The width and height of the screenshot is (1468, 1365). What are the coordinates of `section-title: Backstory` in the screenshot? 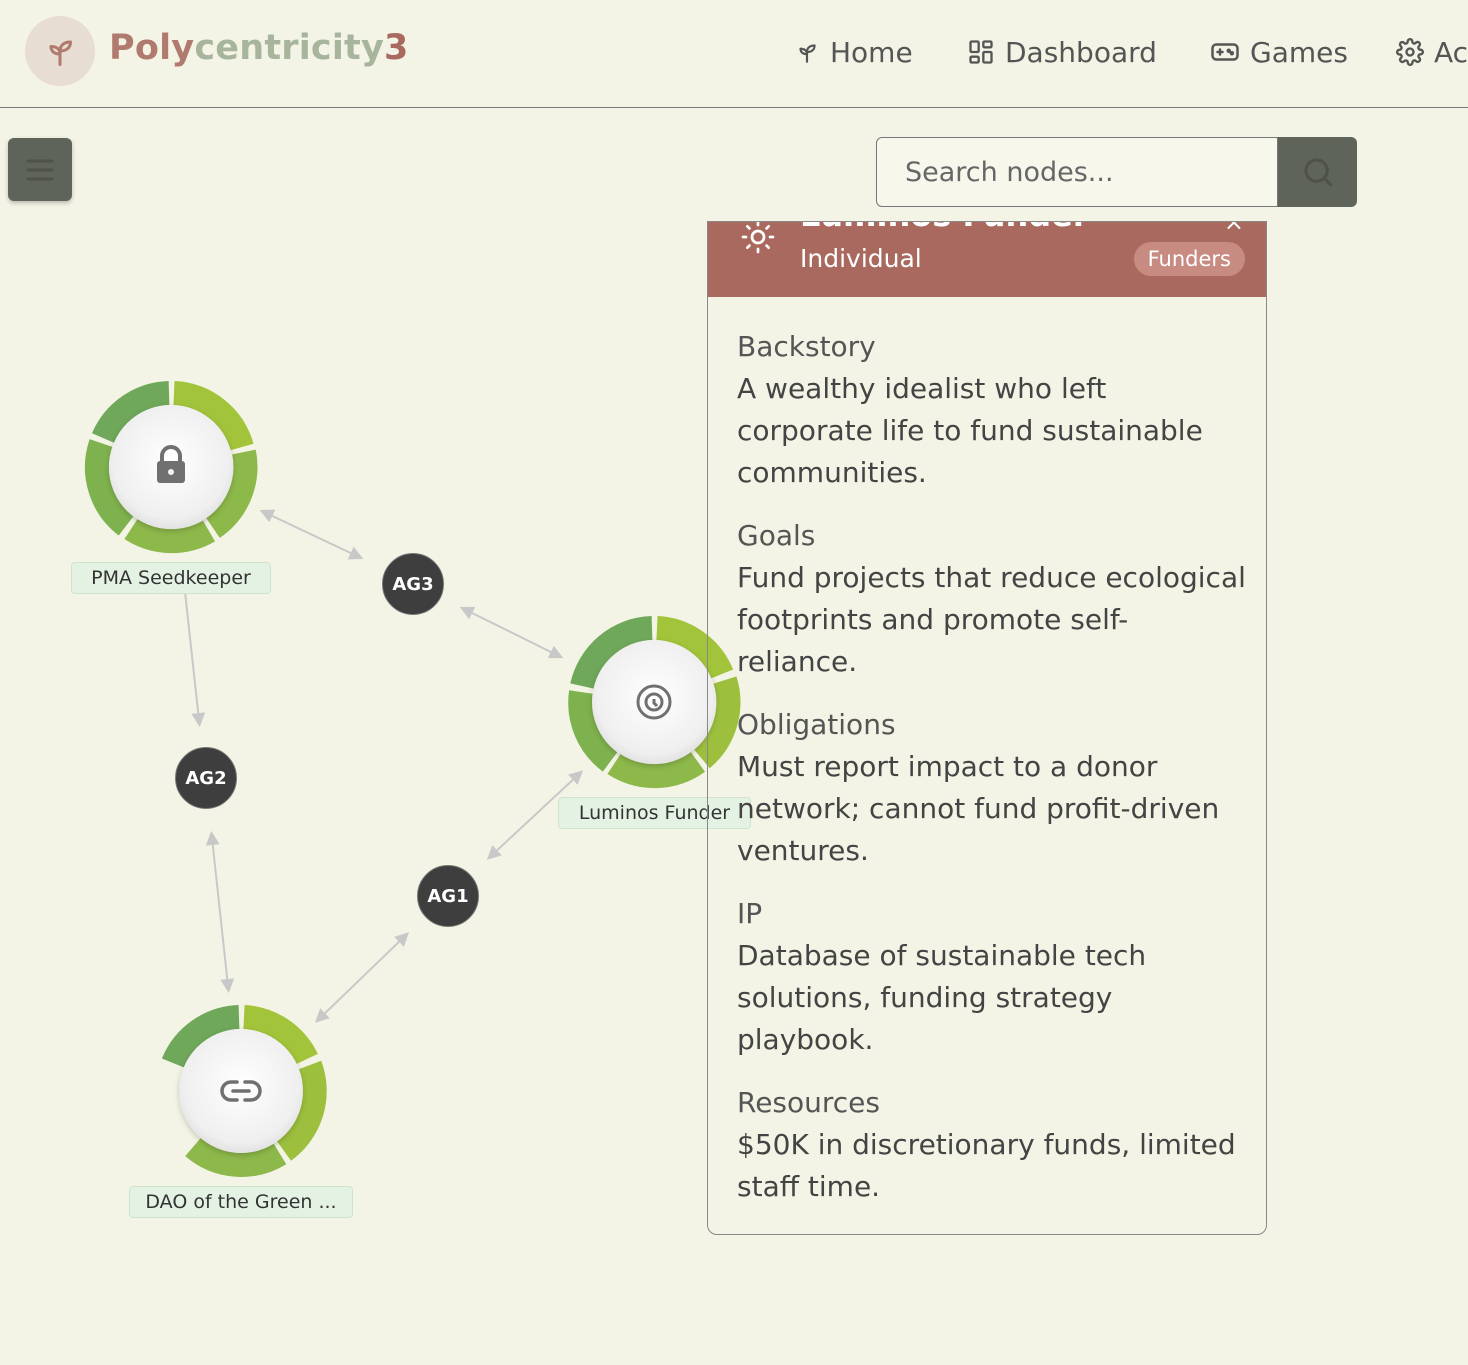 It's located at (806, 346).